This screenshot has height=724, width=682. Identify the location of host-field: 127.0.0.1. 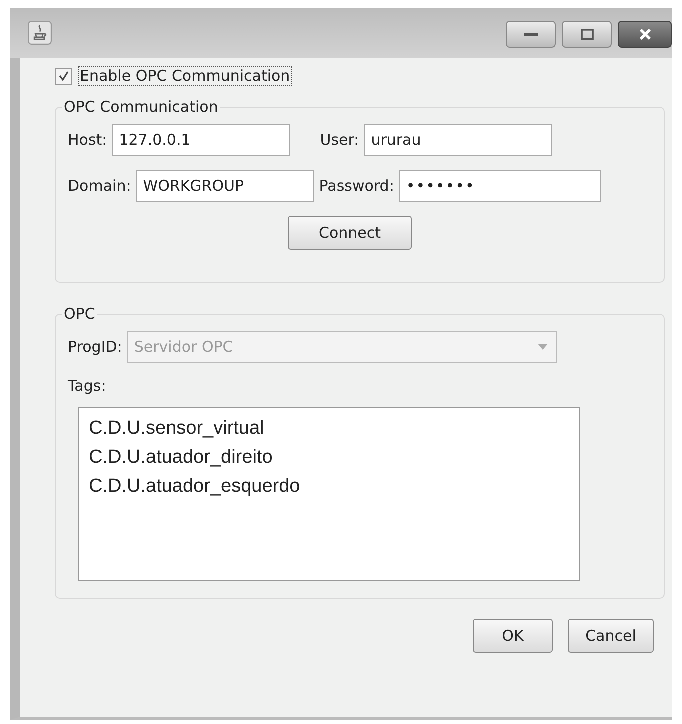
(201, 140).